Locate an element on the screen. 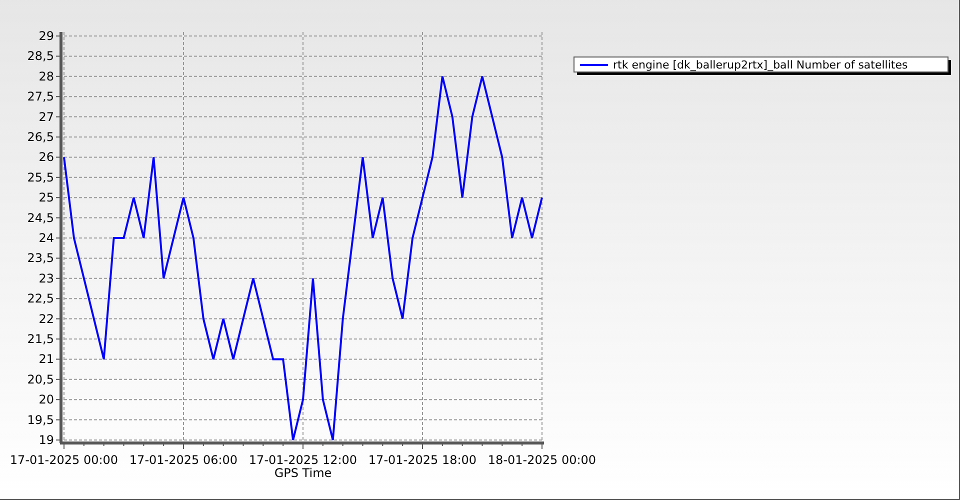  y-tick-label: 19,5 is located at coordinates (40, 419).